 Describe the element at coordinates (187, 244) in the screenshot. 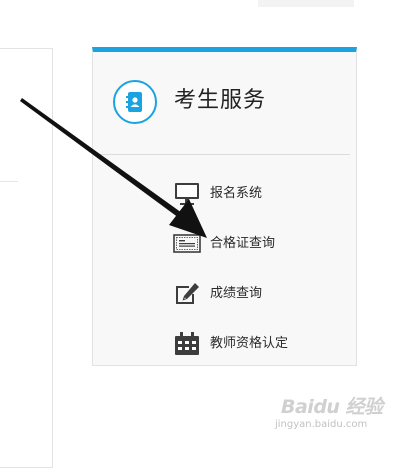

I see `certificate-icon` at that location.